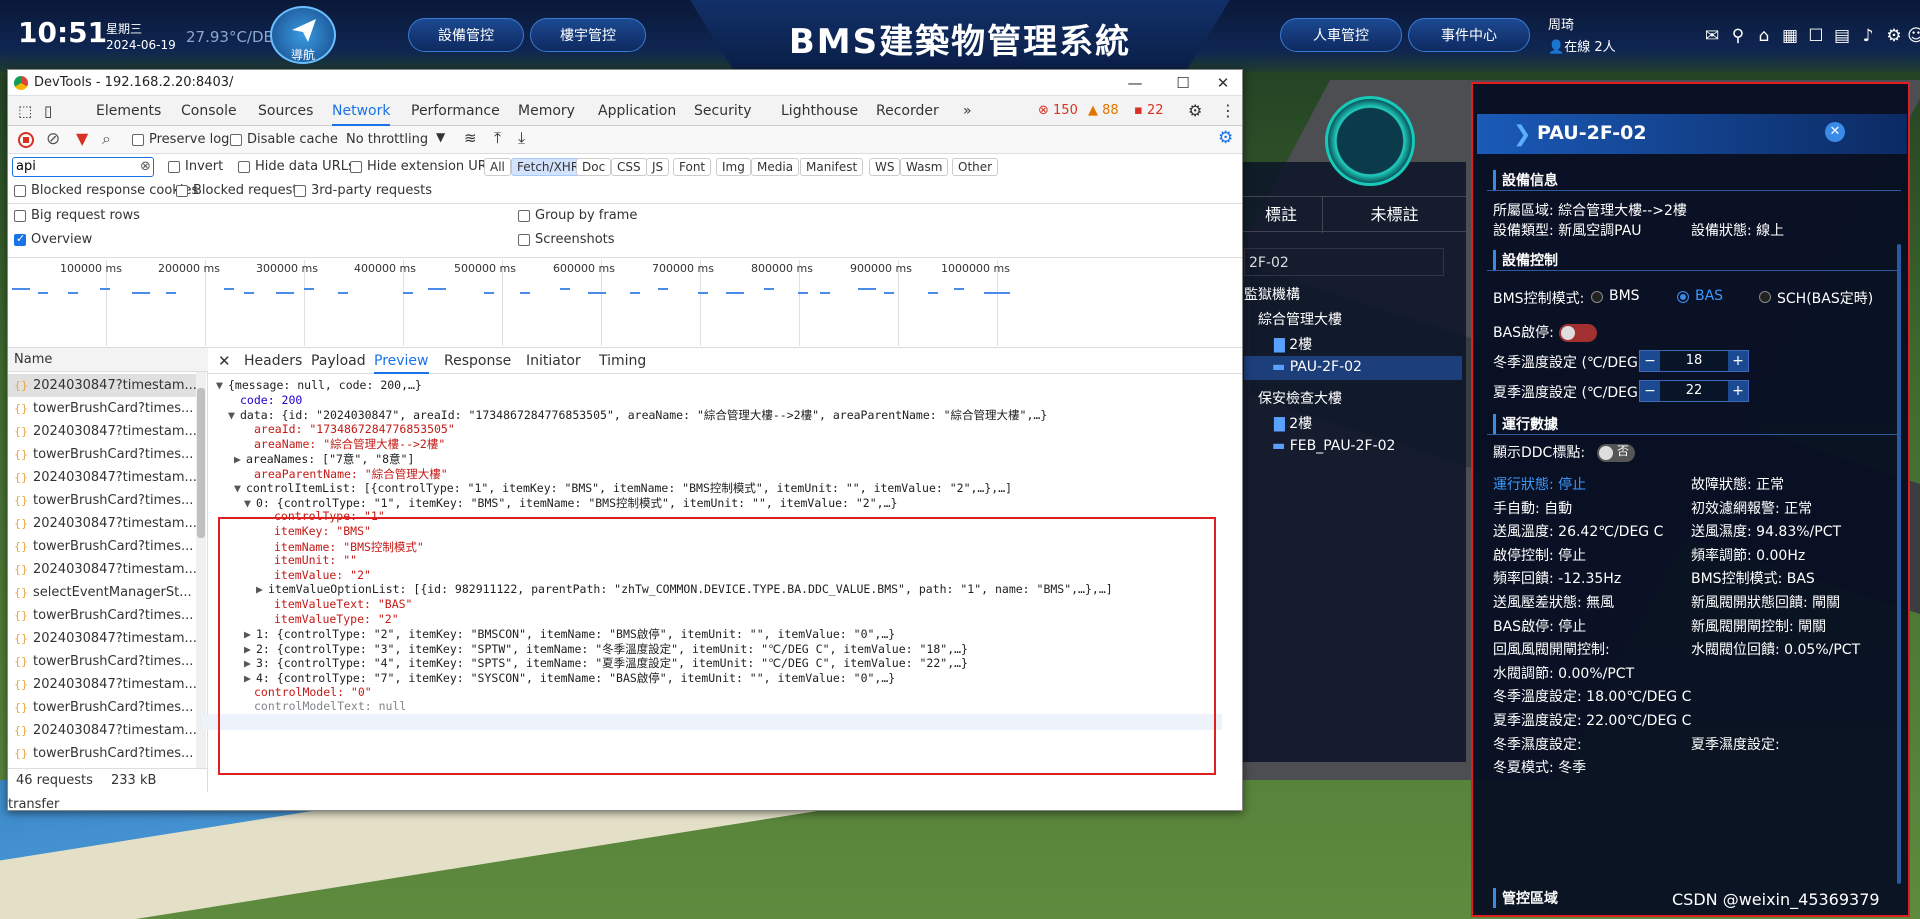 The height and width of the screenshot is (919, 1920). Describe the element at coordinates (1370, 141) in the screenshot. I see `control-ring-widget` at that location.